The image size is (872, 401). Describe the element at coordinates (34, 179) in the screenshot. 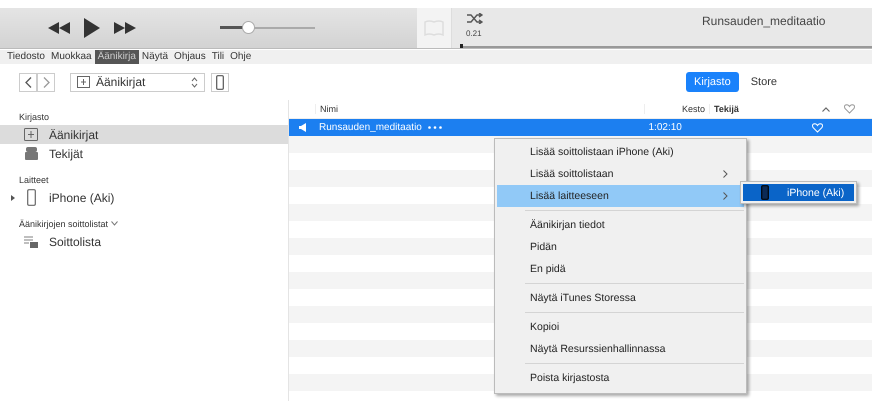

I see `section-heading: Laitteet` at that location.